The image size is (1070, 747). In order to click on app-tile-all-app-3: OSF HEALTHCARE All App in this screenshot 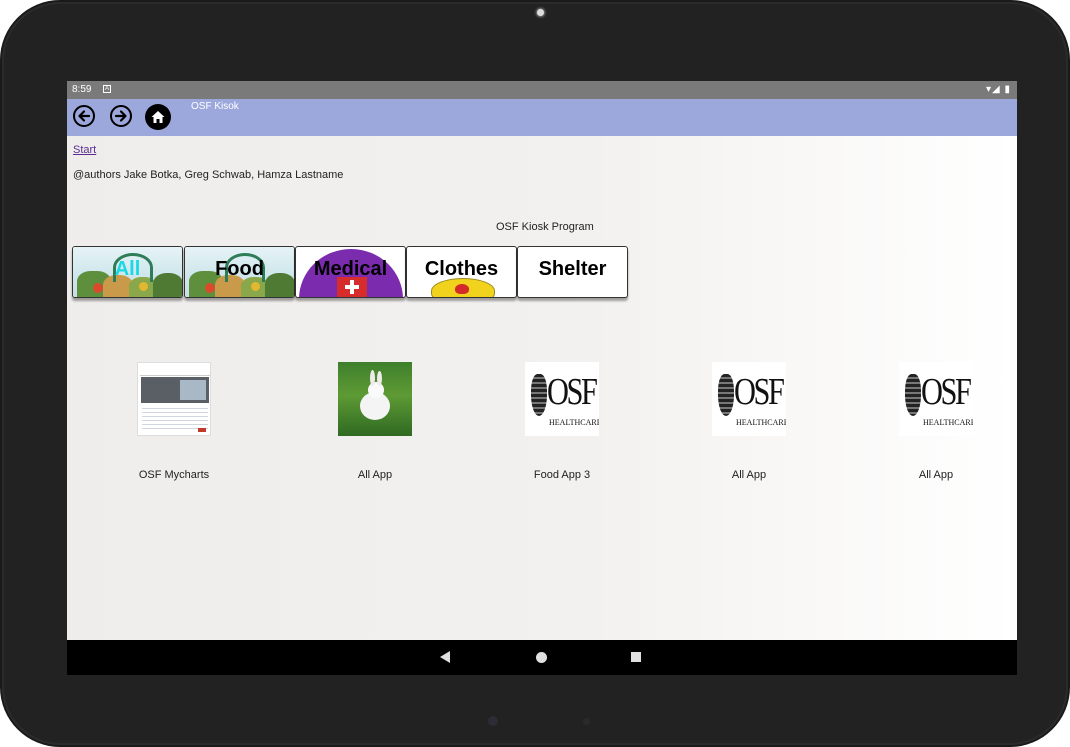, I will do `click(936, 421)`.